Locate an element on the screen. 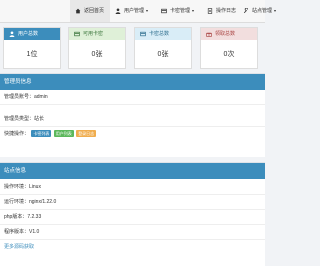 This screenshot has width=320, height=266. panel-title: 管理员信息 is located at coordinates (132, 82).